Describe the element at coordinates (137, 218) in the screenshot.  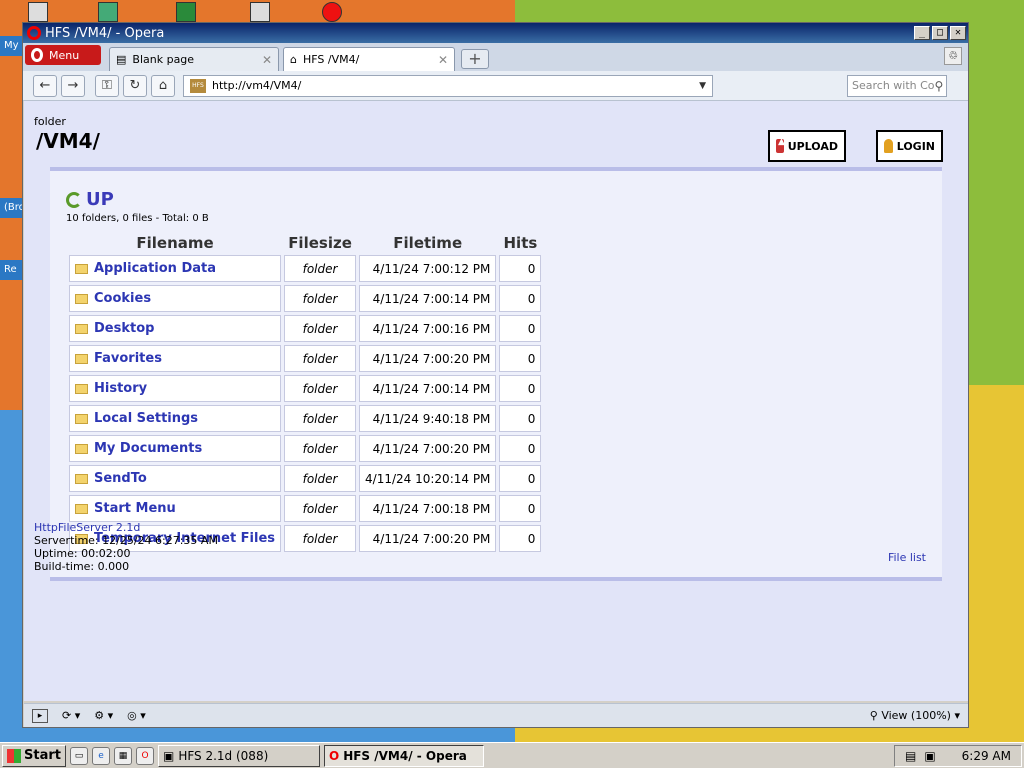
I see `folder-summary: 10 folders, 0 files - Total: 0 B` at that location.